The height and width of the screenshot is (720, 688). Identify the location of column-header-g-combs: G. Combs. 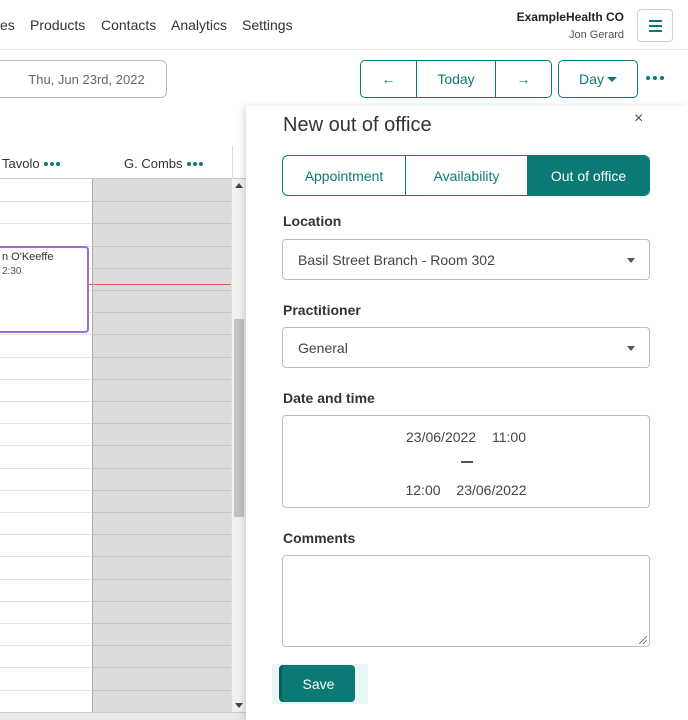
(163, 163).